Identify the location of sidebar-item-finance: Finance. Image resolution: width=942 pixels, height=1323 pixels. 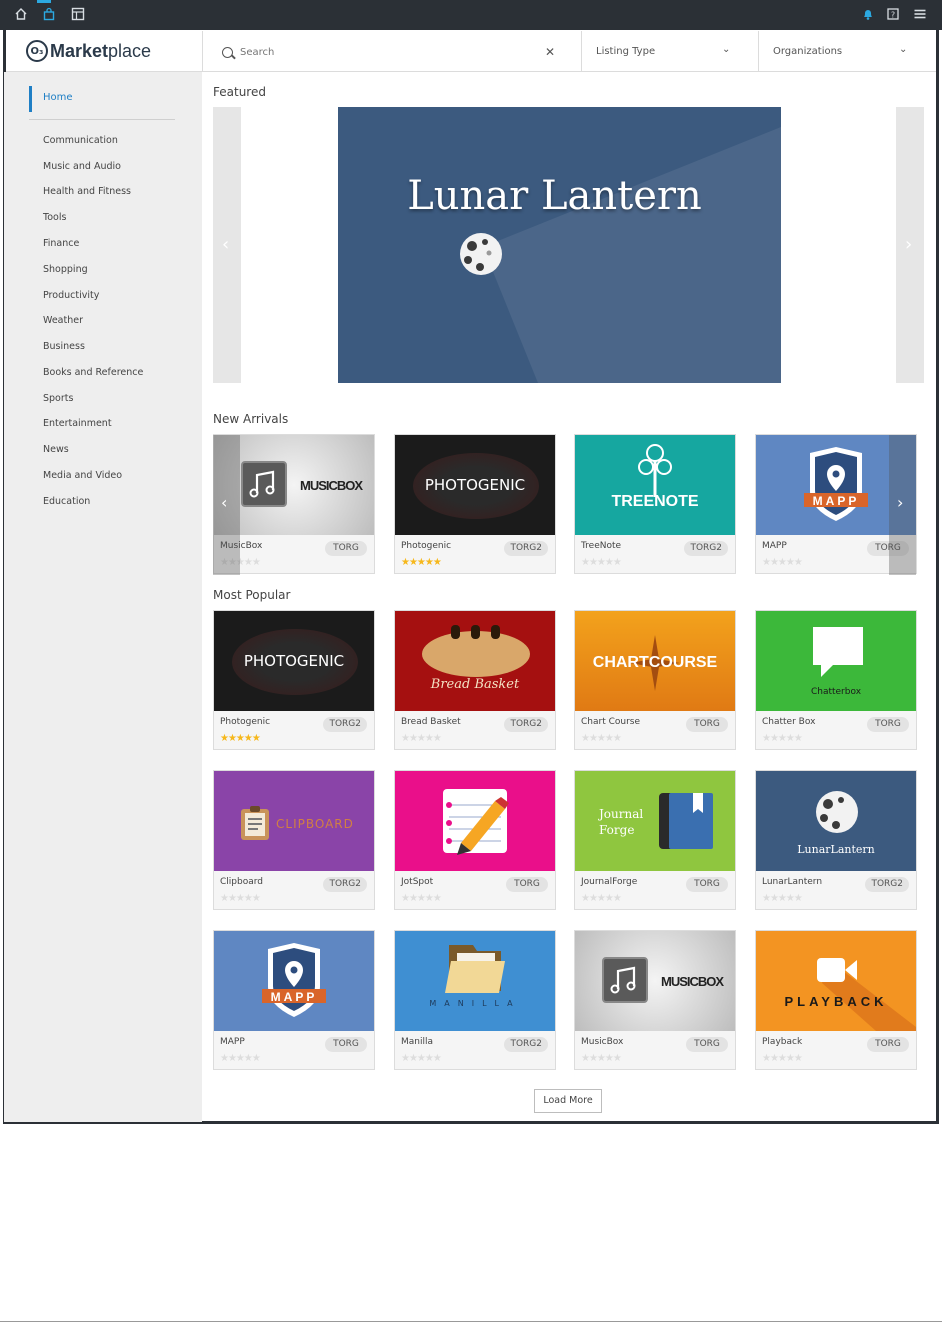
(61, 243).